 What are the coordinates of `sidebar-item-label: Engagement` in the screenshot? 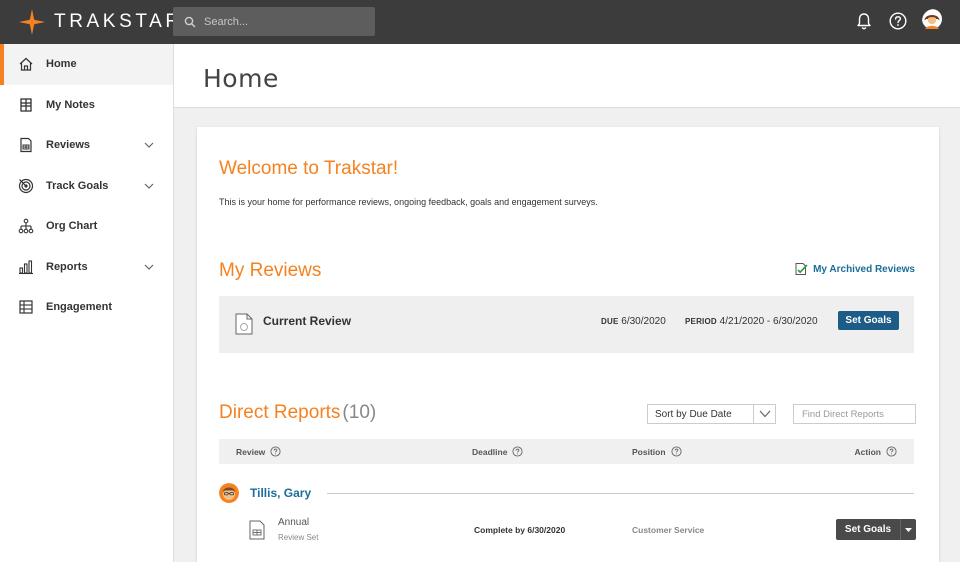 It's located at (79, 307).